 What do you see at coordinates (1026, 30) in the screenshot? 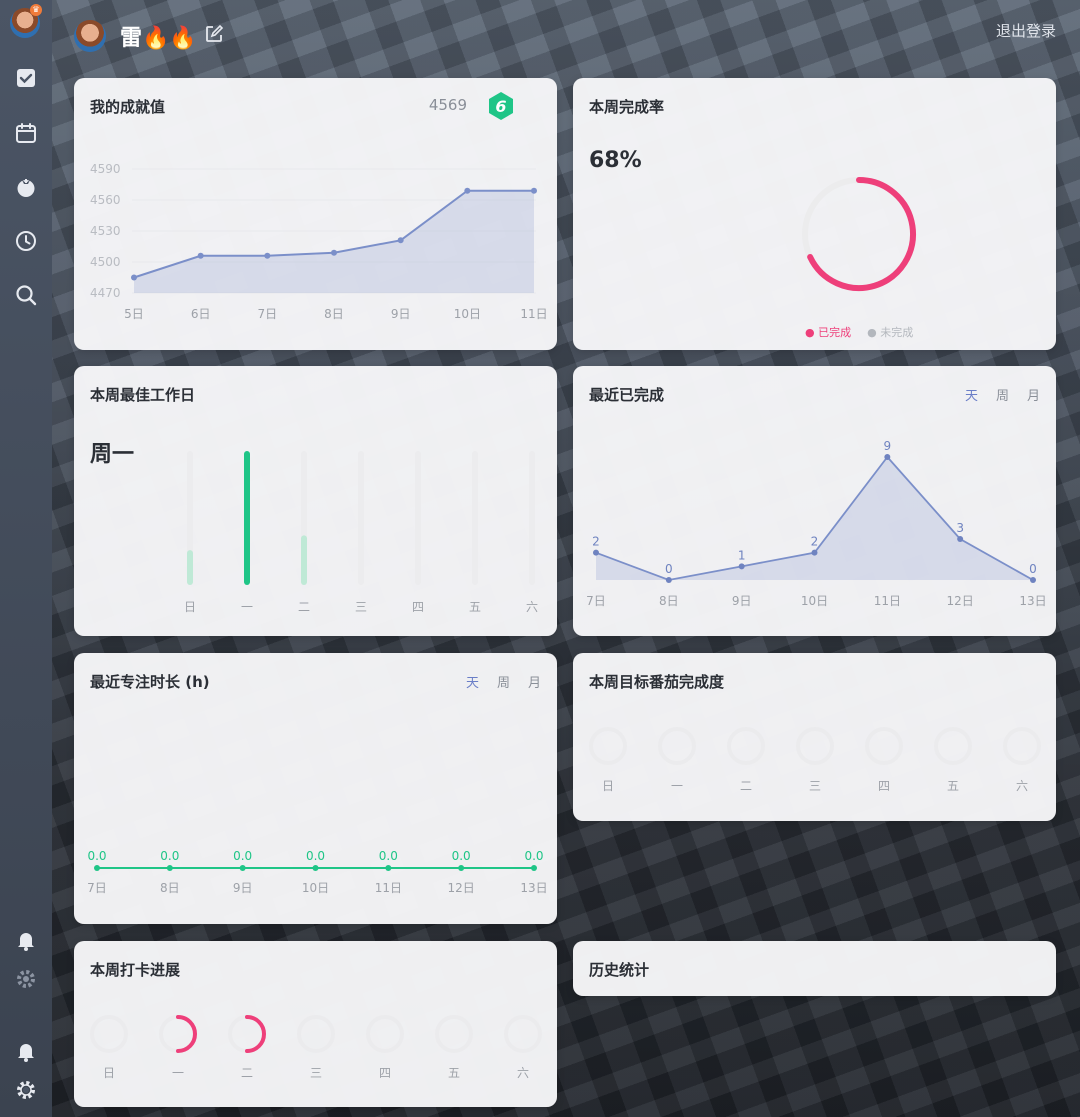
I see `logout-link: 退出登录` at bounding box center [1026, 30].